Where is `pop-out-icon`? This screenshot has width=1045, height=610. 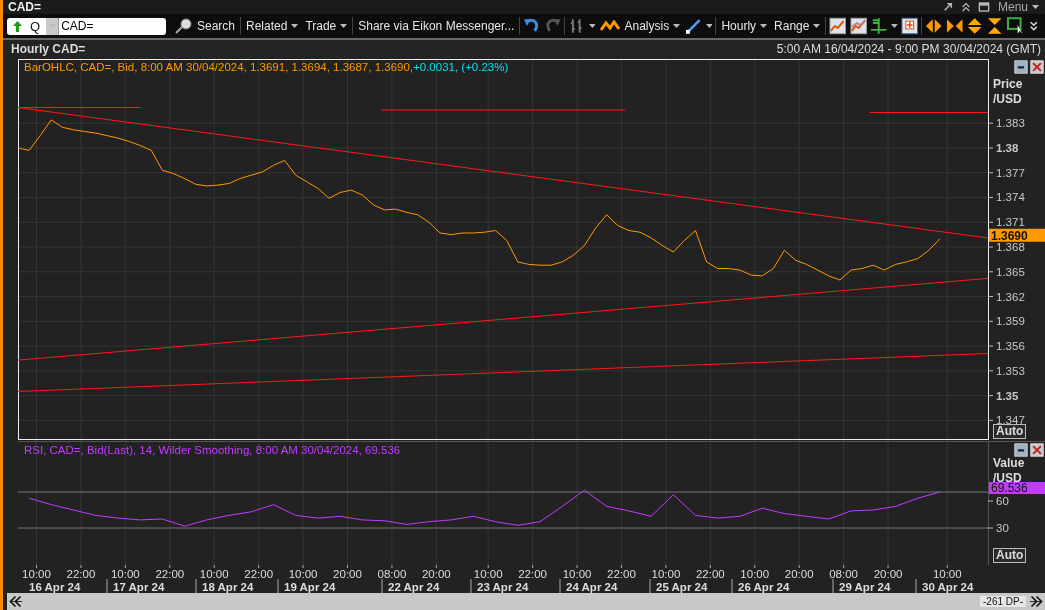
pop-out-icon is located at coordinates (947, 7).